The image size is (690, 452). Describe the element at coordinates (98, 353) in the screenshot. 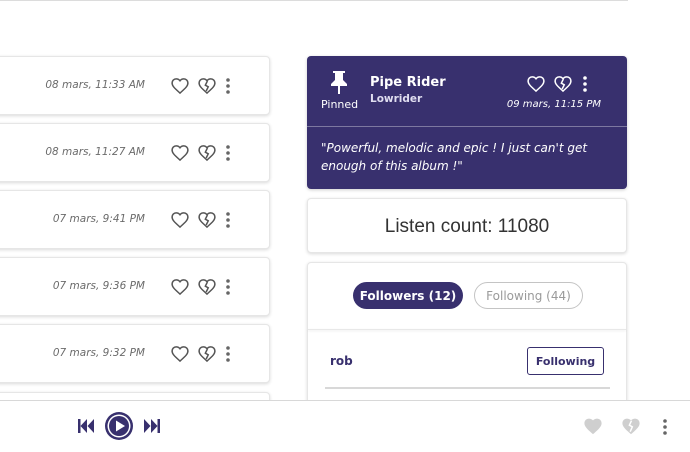

I see `listen-timestamp: 07 mars, 9:32 PM` at that location.